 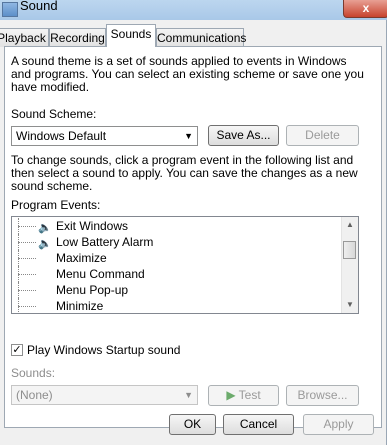 I want to click on tab-label: Playback, so click(x=23, y=38).